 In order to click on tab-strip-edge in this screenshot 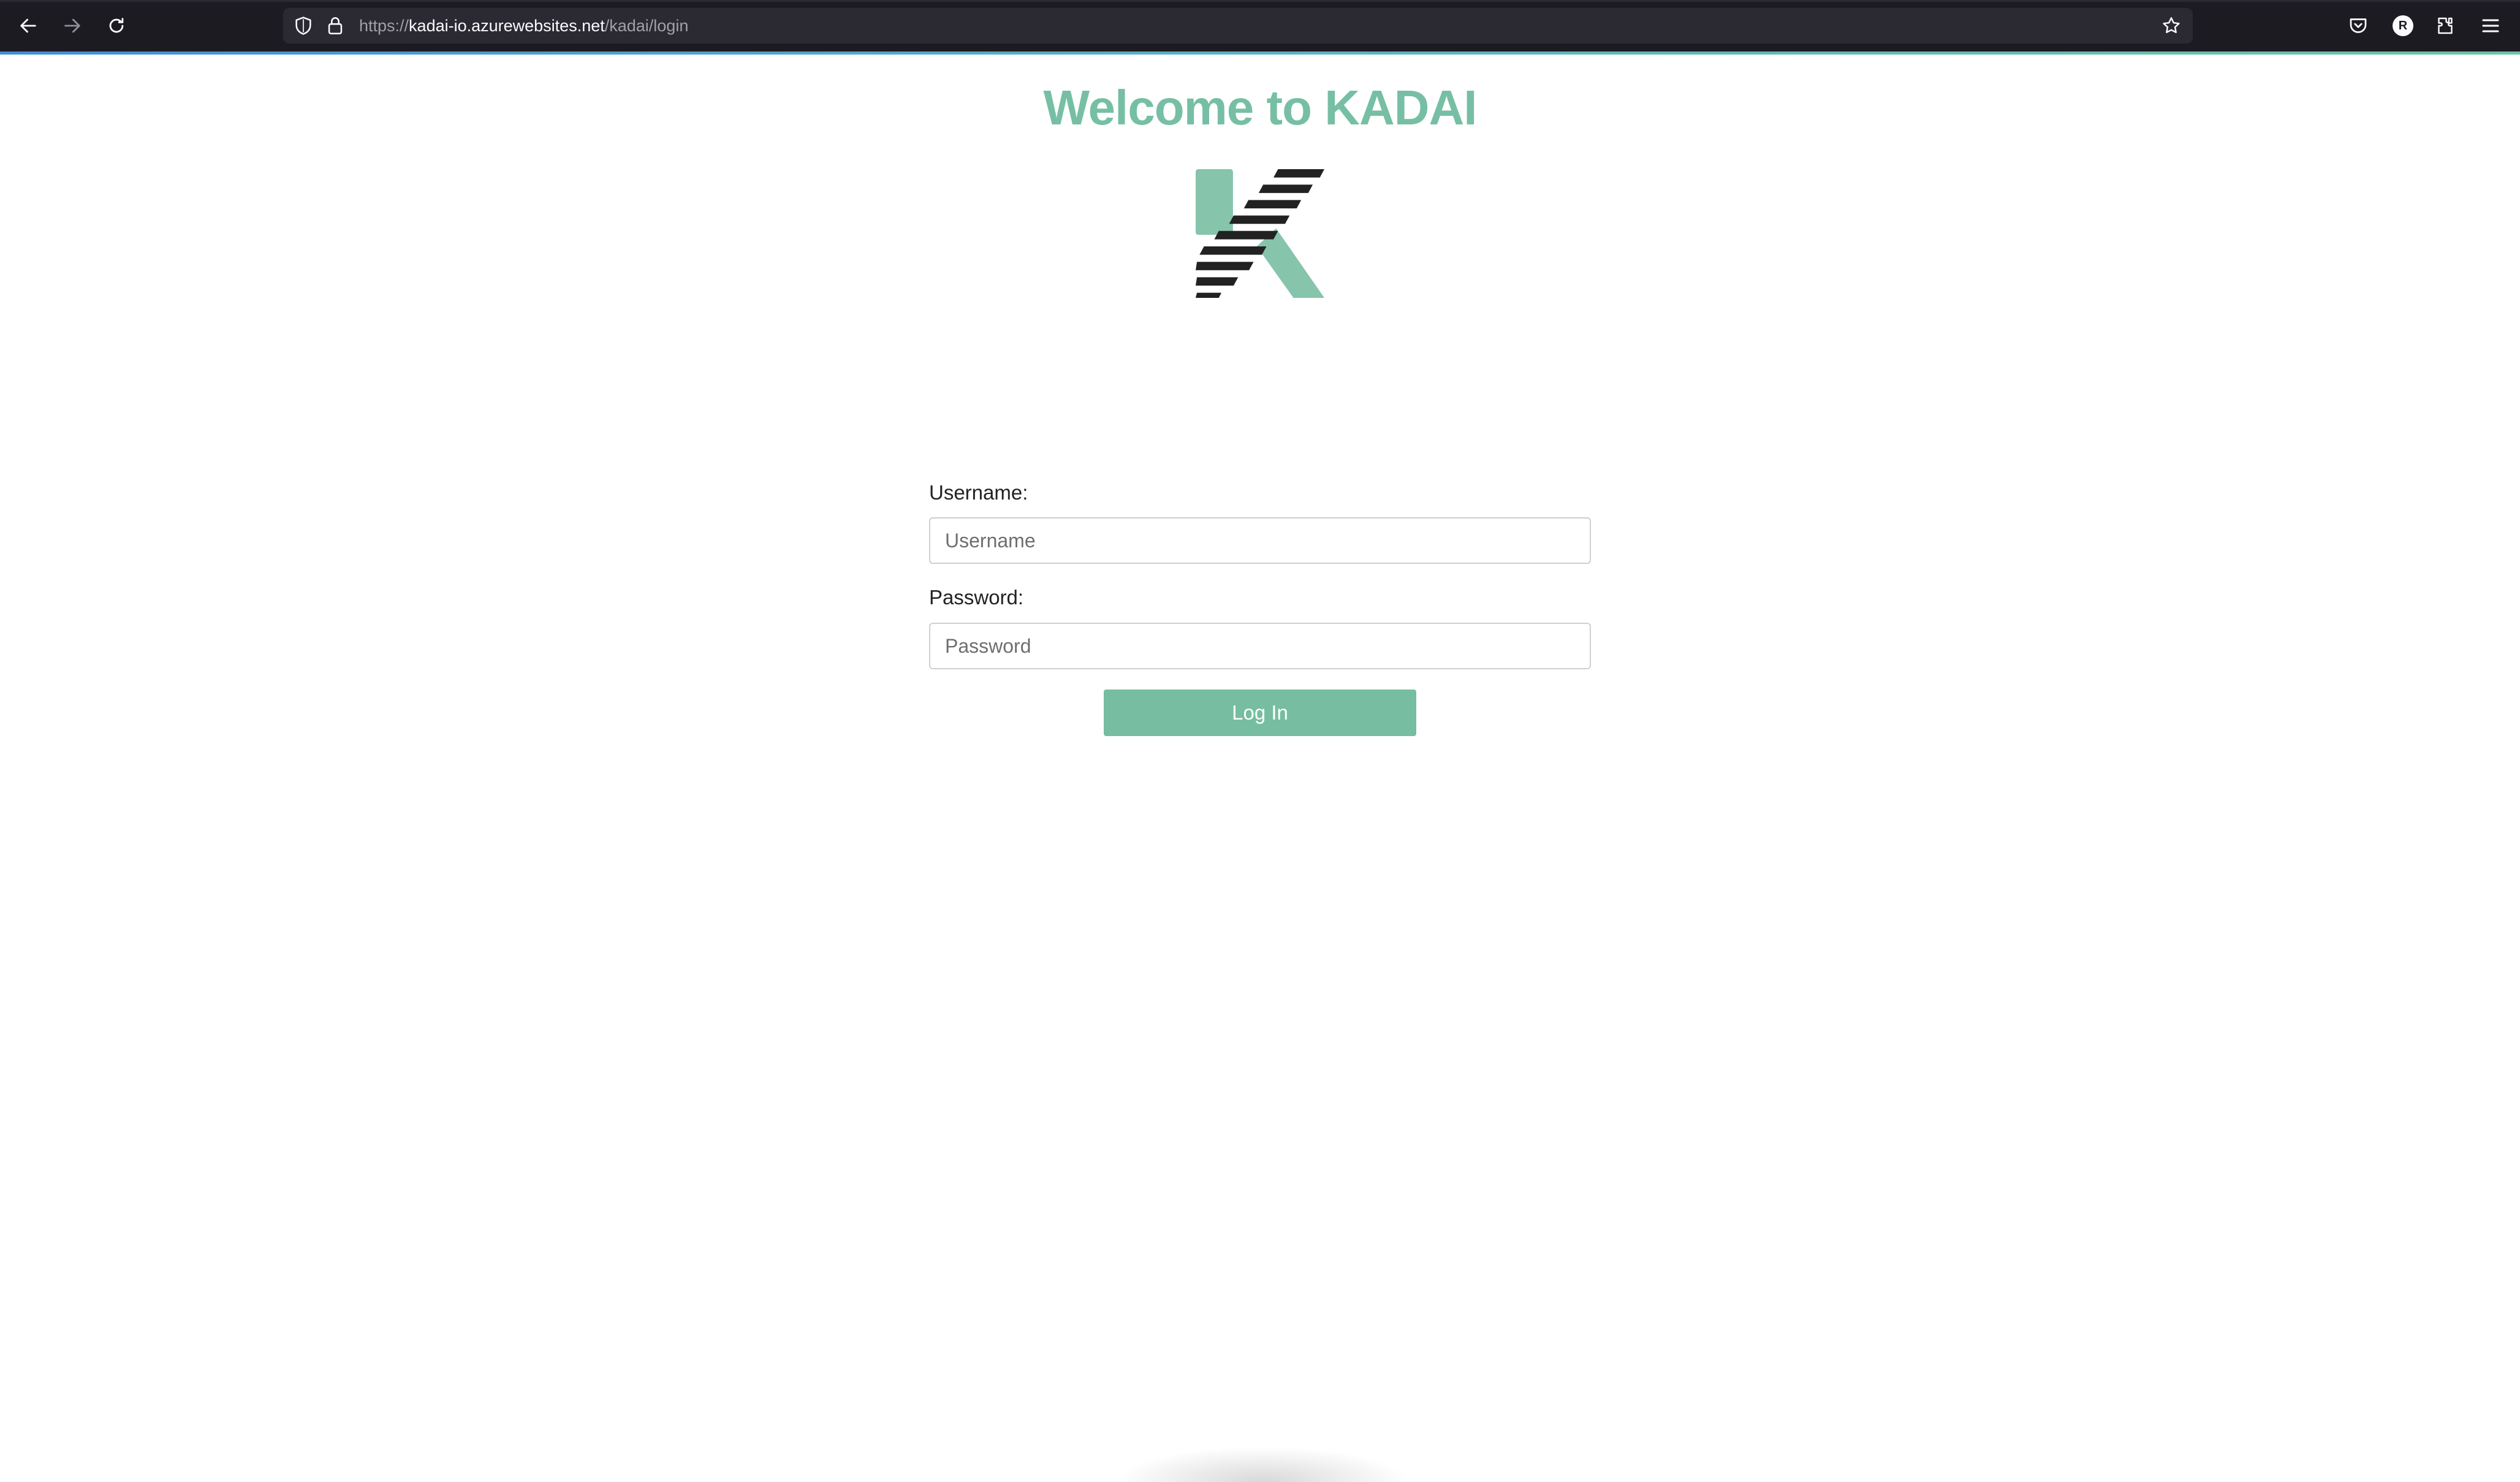, I will do `click(1260, 1)`.